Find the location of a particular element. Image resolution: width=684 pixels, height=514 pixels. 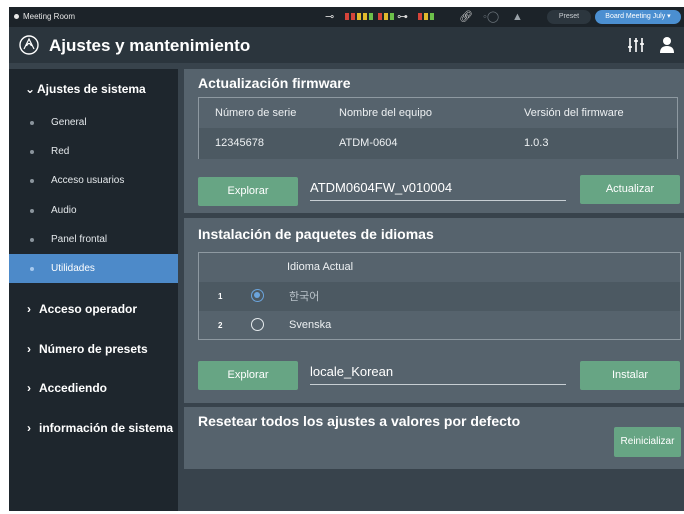

reset-button: Reinicializar is located at coordinates (647, 442).